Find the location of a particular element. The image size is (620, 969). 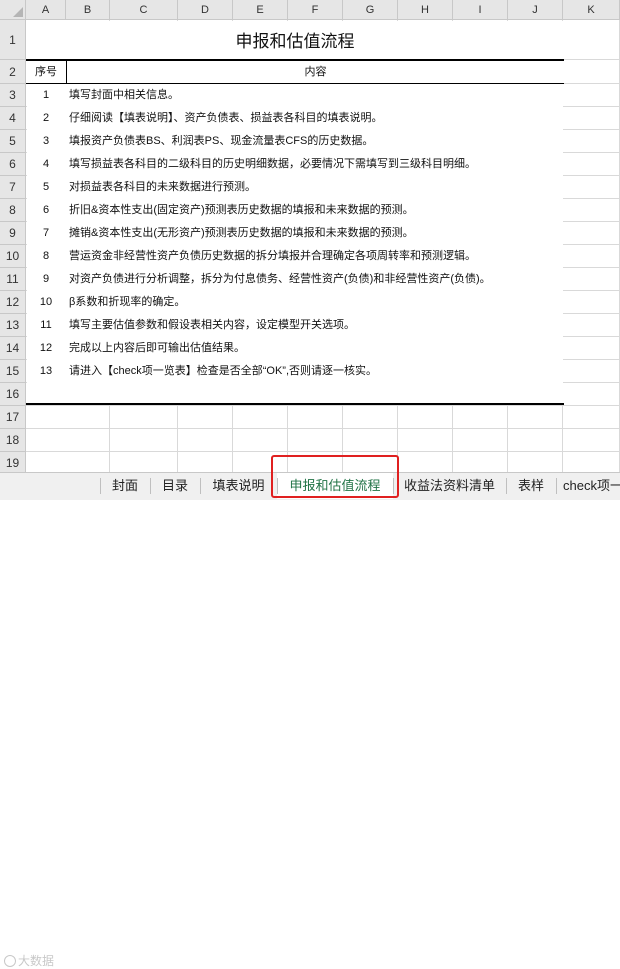

row-header-13: 13 is located at coordinates (13, 325).